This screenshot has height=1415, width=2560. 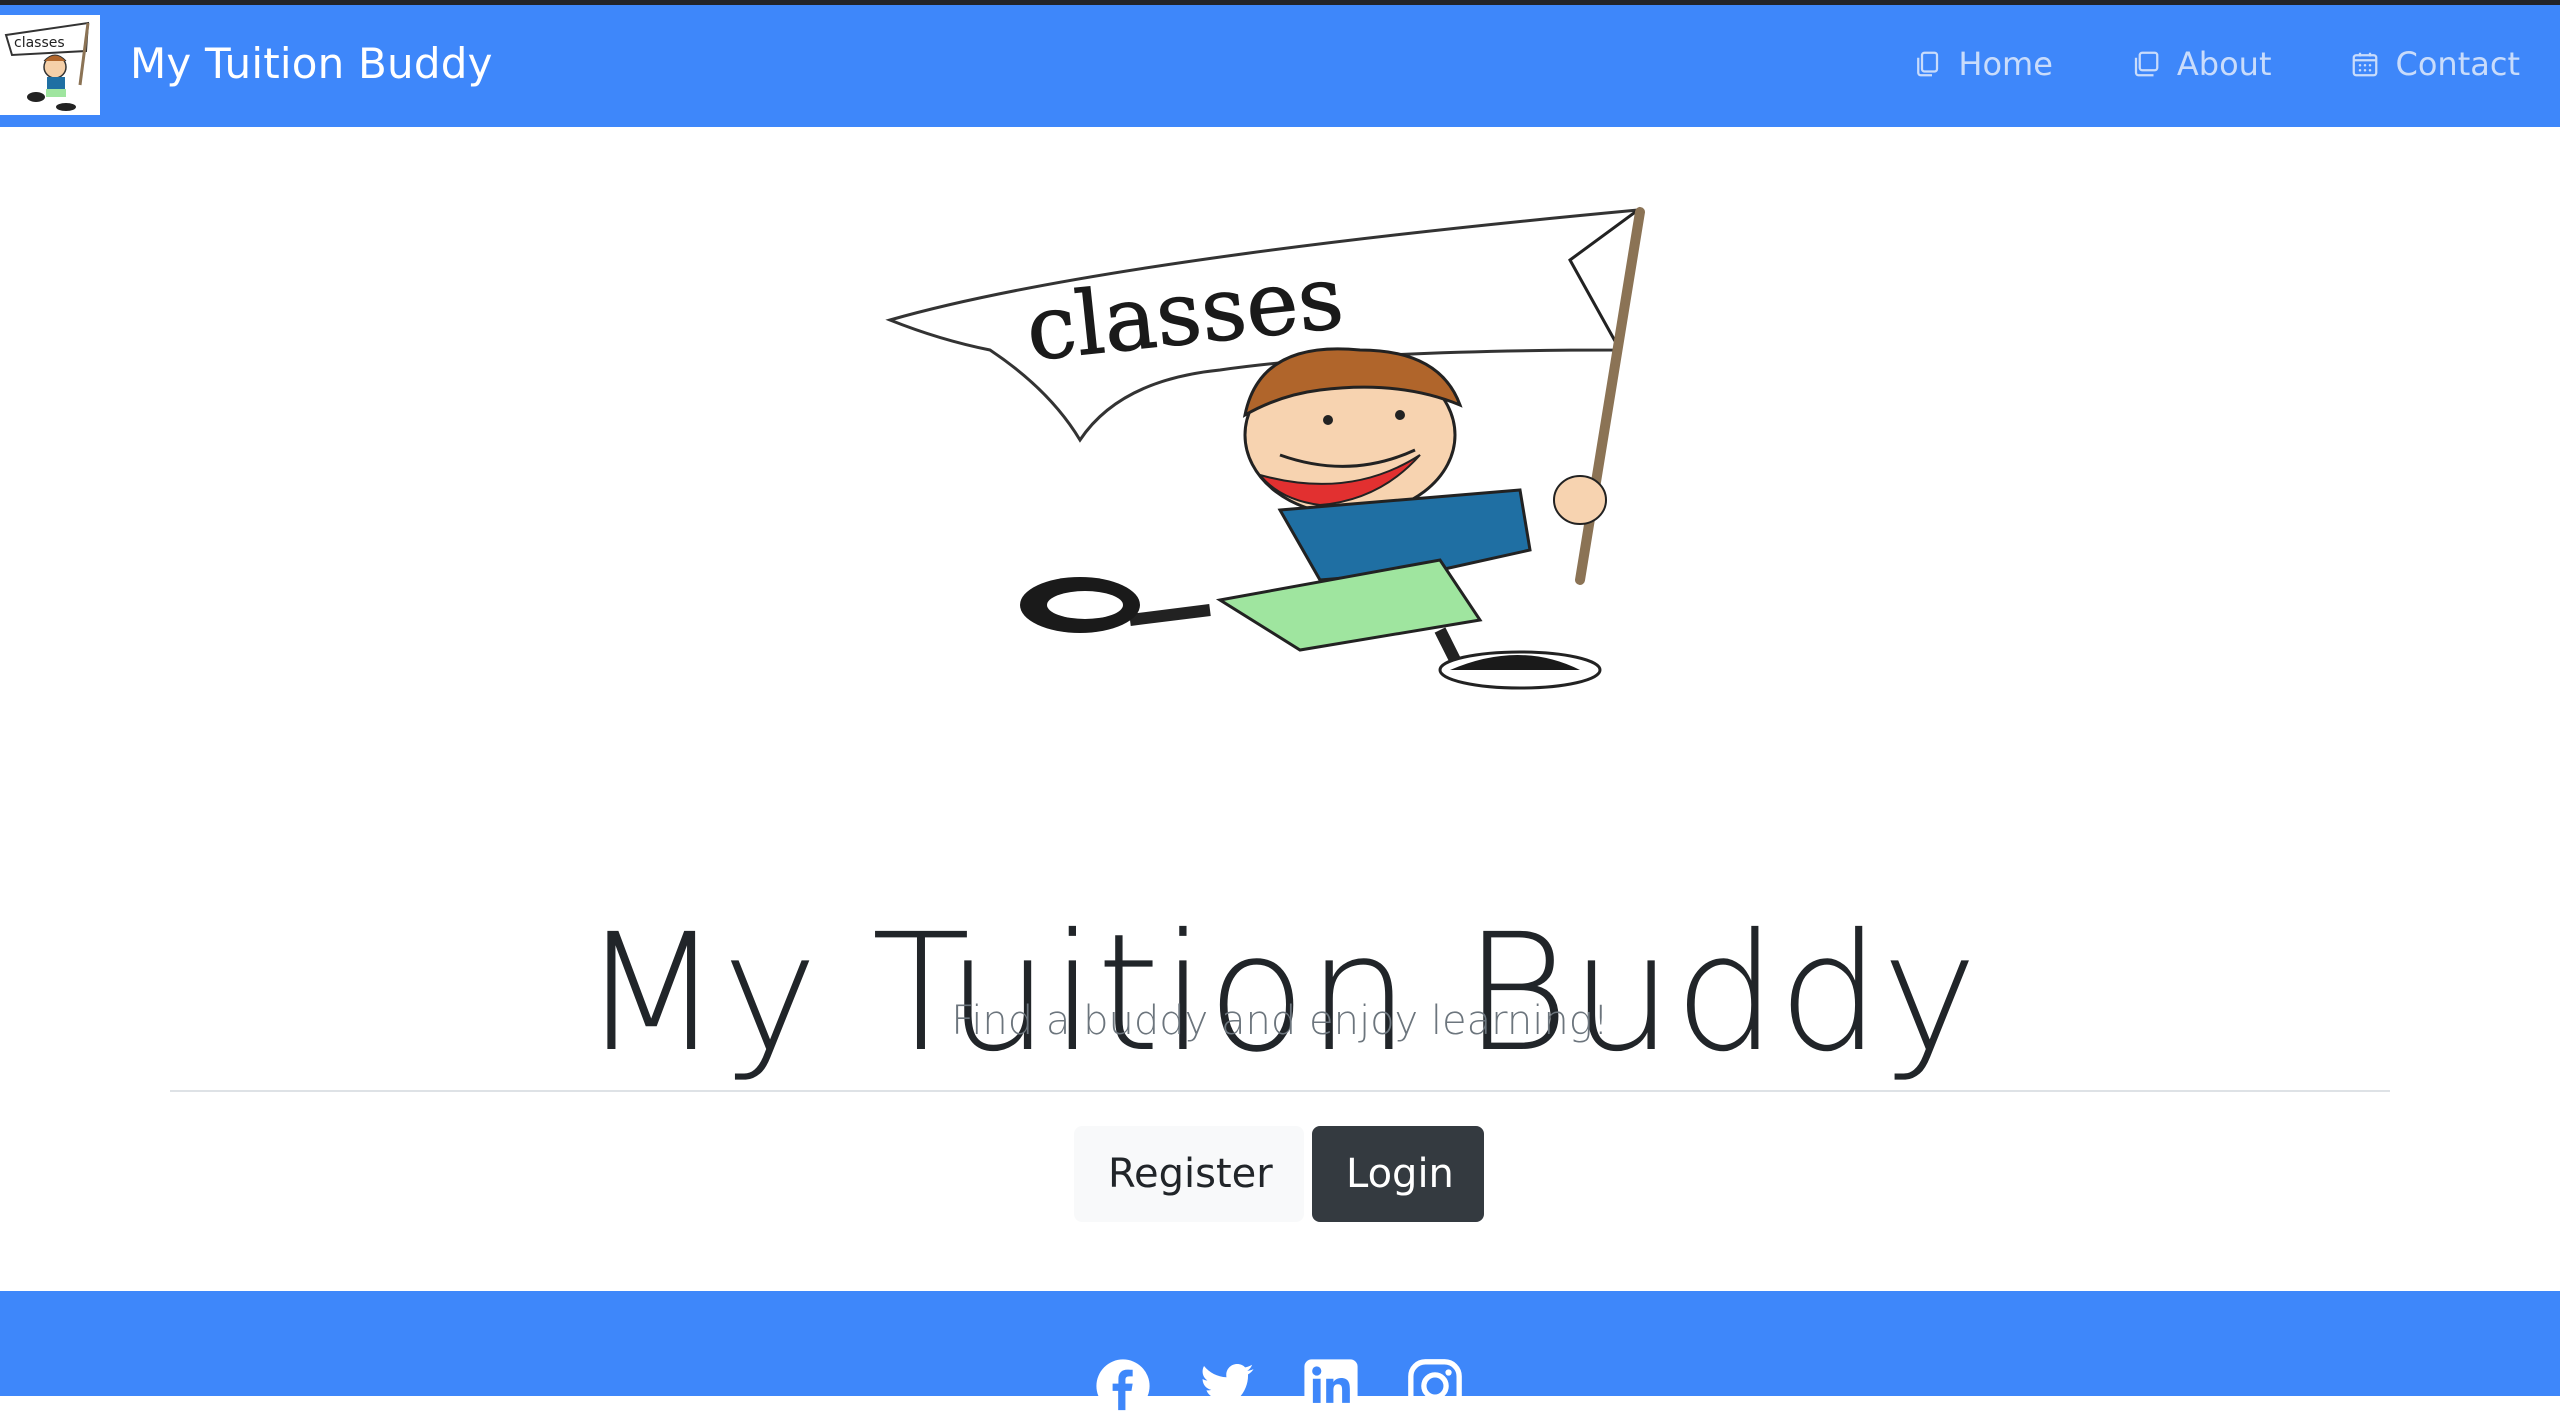 I want to click on instagram-icon, so click(x=1435, y=1386).